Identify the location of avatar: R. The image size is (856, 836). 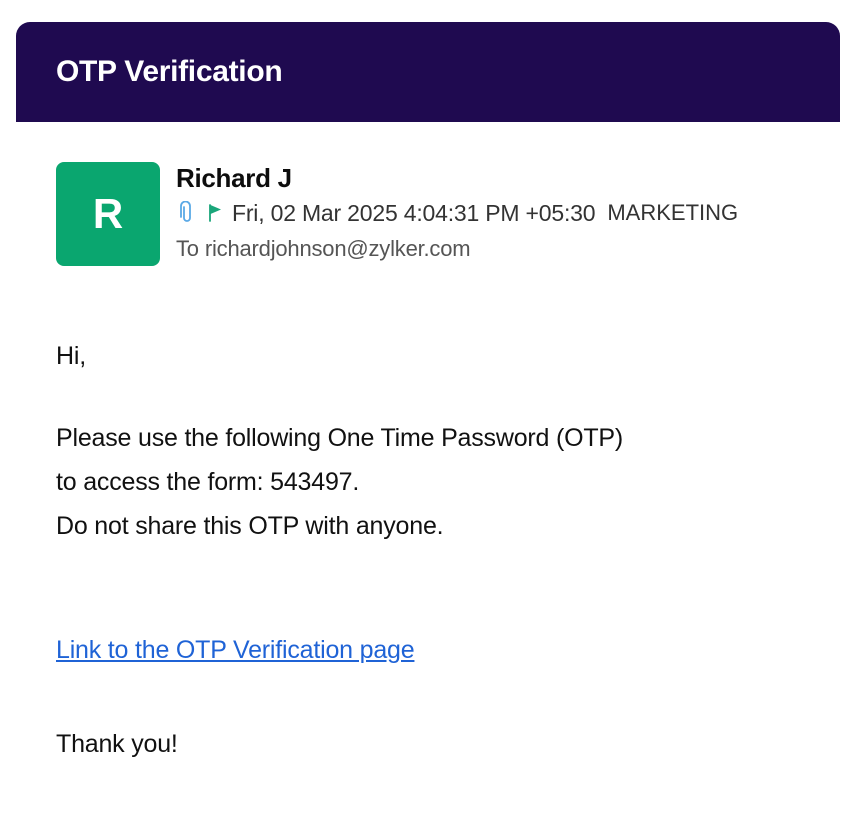
(108, 214).